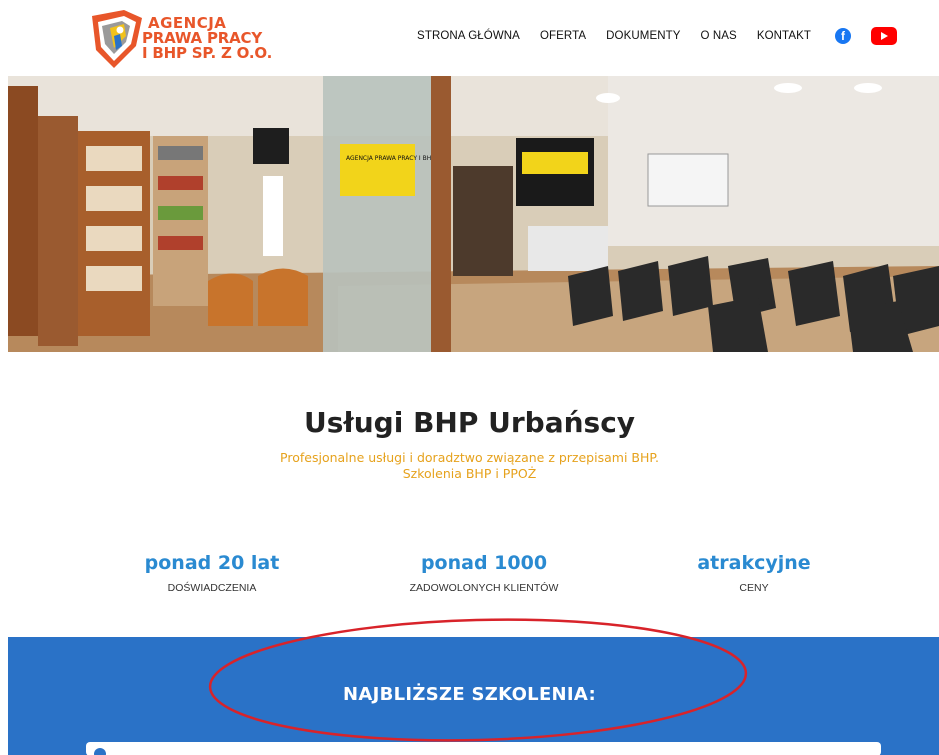 The image size is (939, 755). I want to click on stat-clients: ponad 1000 ZADOWOLONYCH KLIENTÓW, so click(484, 573).